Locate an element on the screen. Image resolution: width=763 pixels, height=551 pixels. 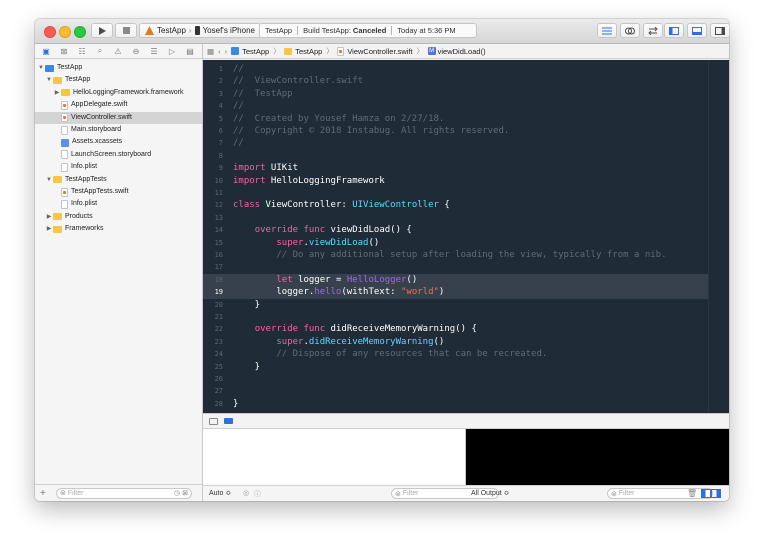
minimize-window-button is located at coordinates (65, 32).